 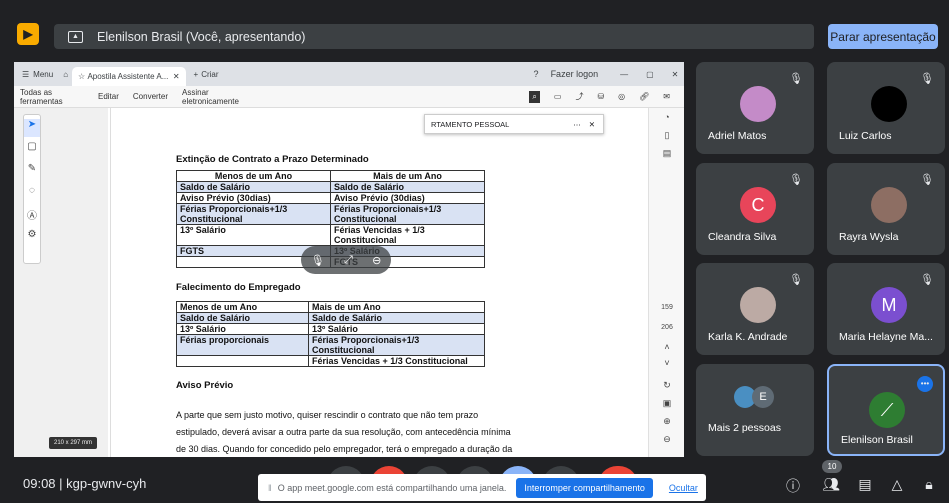 What do you see at coordinates (534, 96) in the screenshot?
I see `search-icon: ⌕` at bounding box center [534, 96].